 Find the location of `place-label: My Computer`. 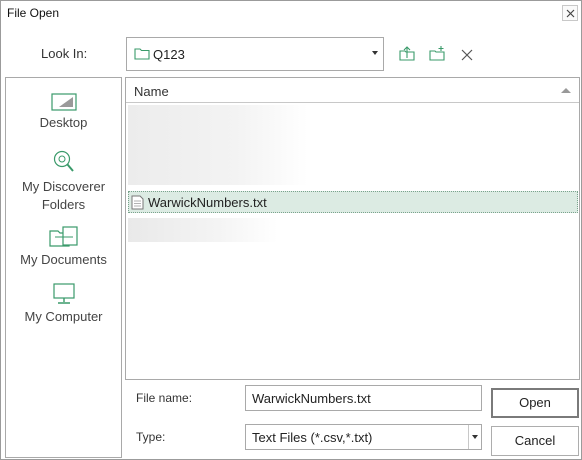

place-label: My Computer is located at coordinates (63, 316).